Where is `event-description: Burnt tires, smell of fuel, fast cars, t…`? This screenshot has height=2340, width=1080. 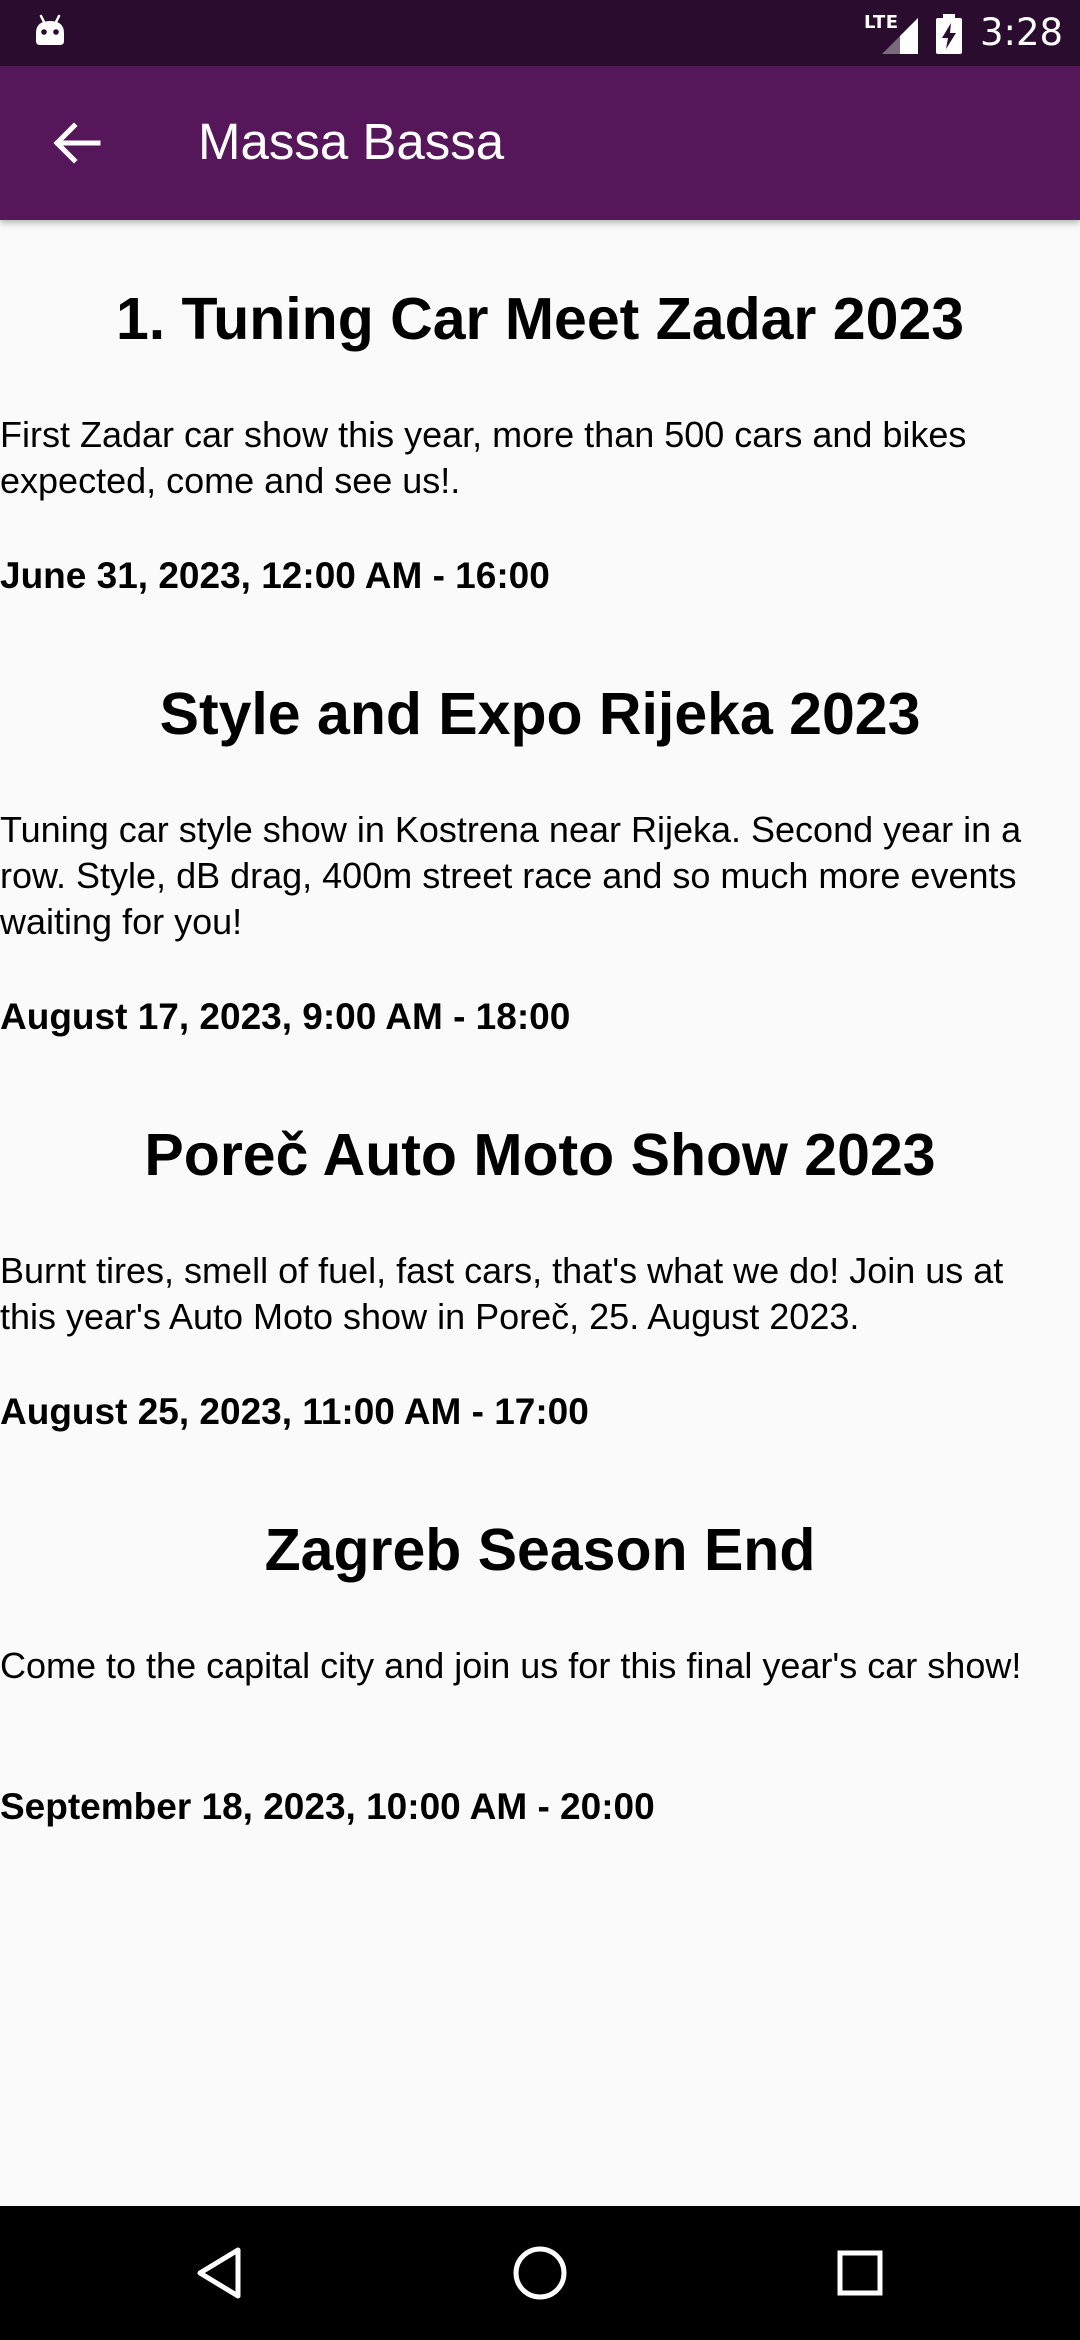
event-description: Burnt tires, smell of fuel, fast cars, t… is located at coordinates (502, 1293).